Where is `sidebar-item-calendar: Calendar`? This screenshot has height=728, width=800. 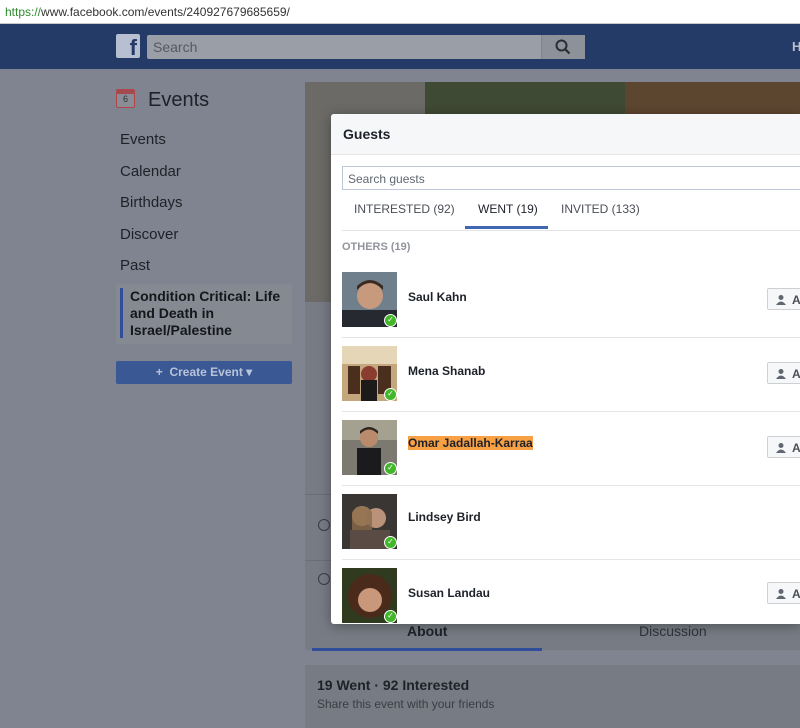 sidebar-item-calendar: Calendar is located at coordinates (150, 171).